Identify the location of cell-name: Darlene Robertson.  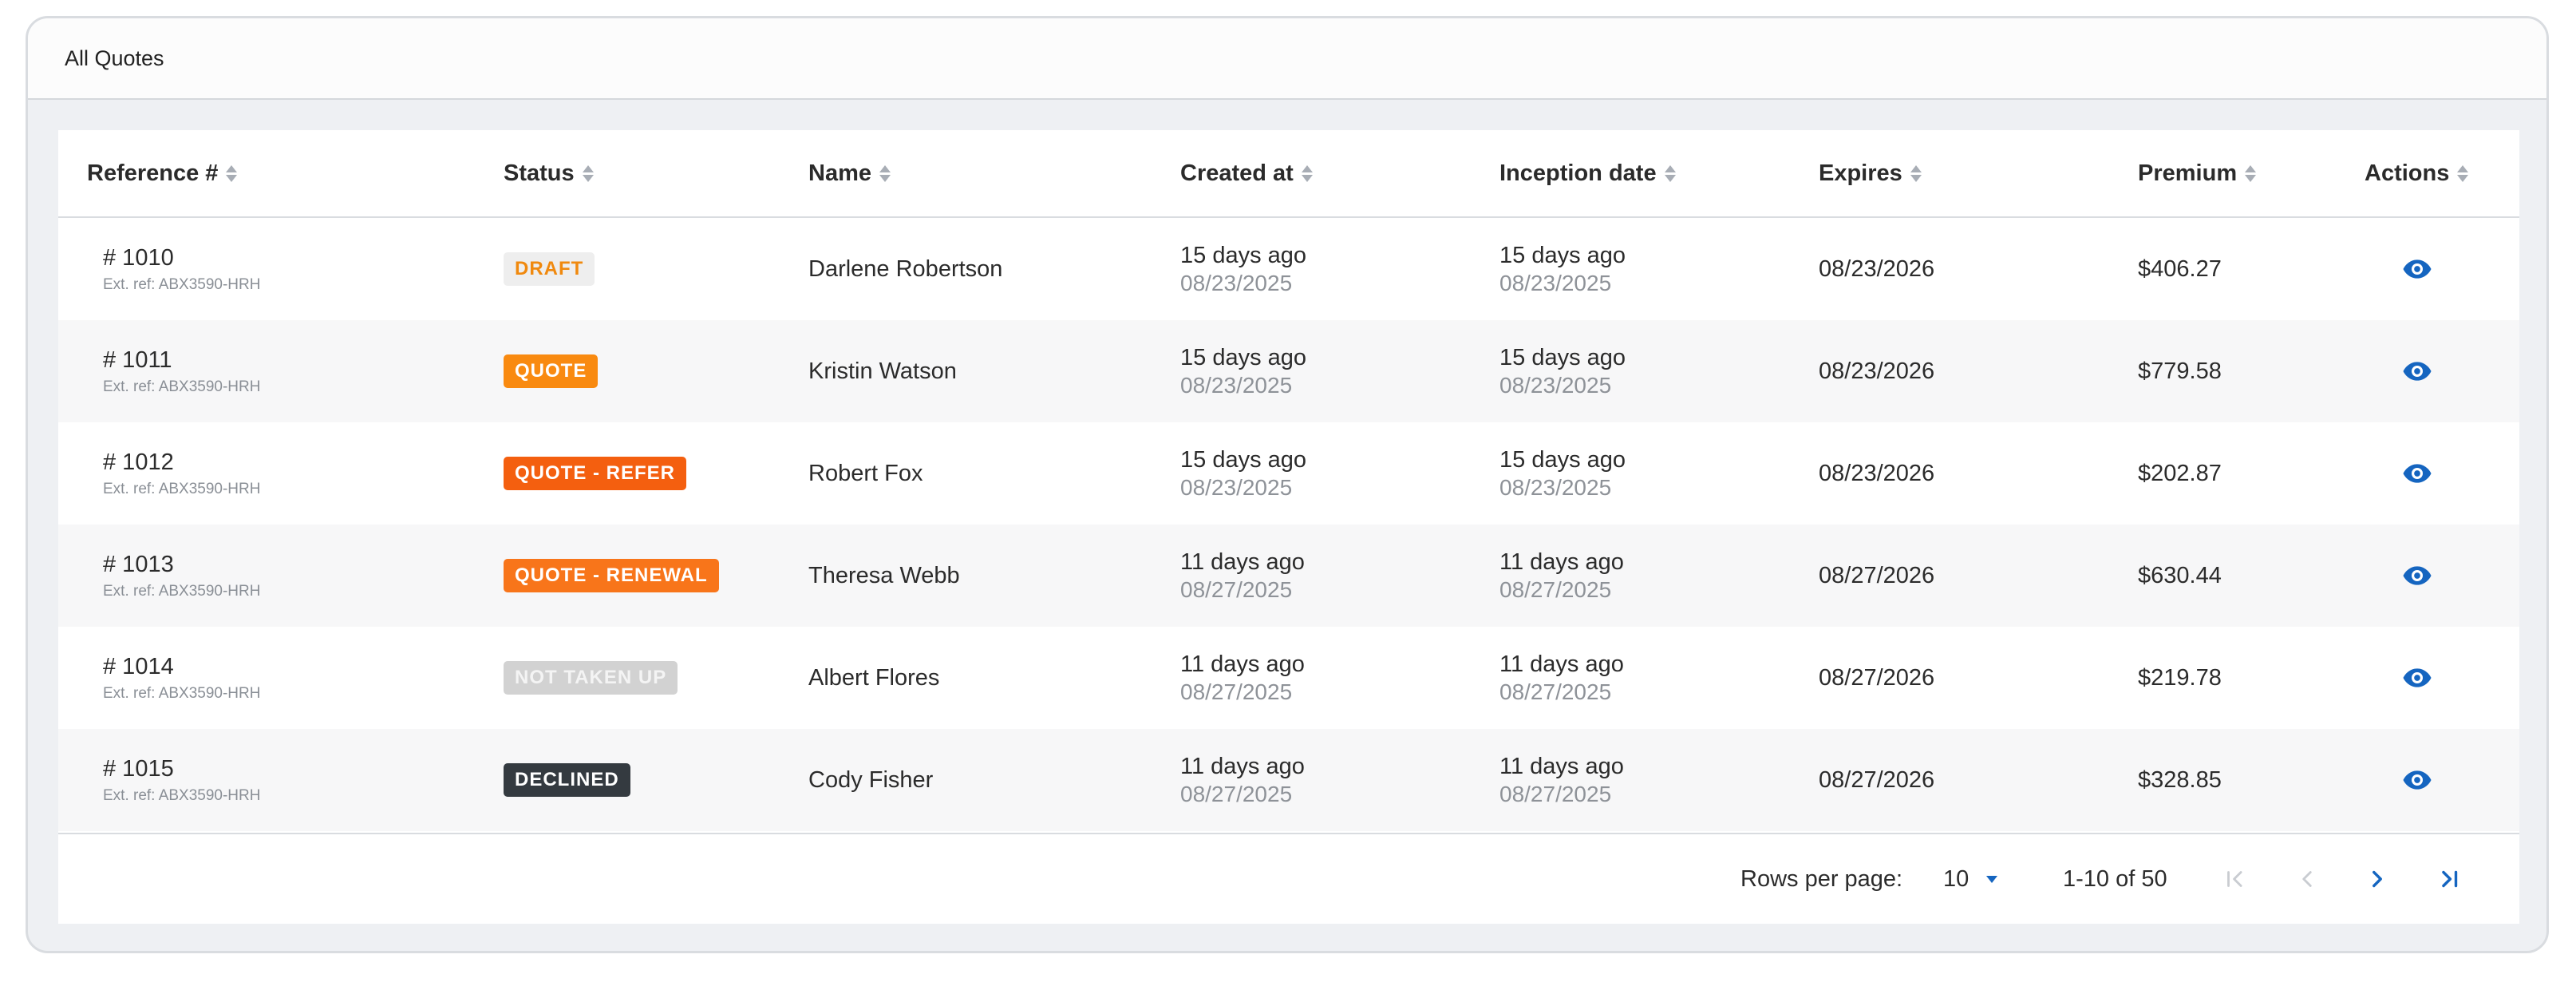
(905, 269).